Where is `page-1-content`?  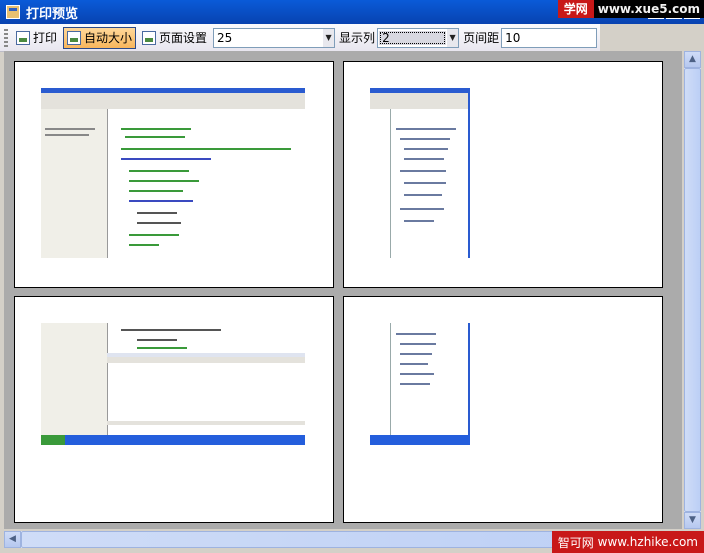 page-1-content is located at coordinates (173, 173).